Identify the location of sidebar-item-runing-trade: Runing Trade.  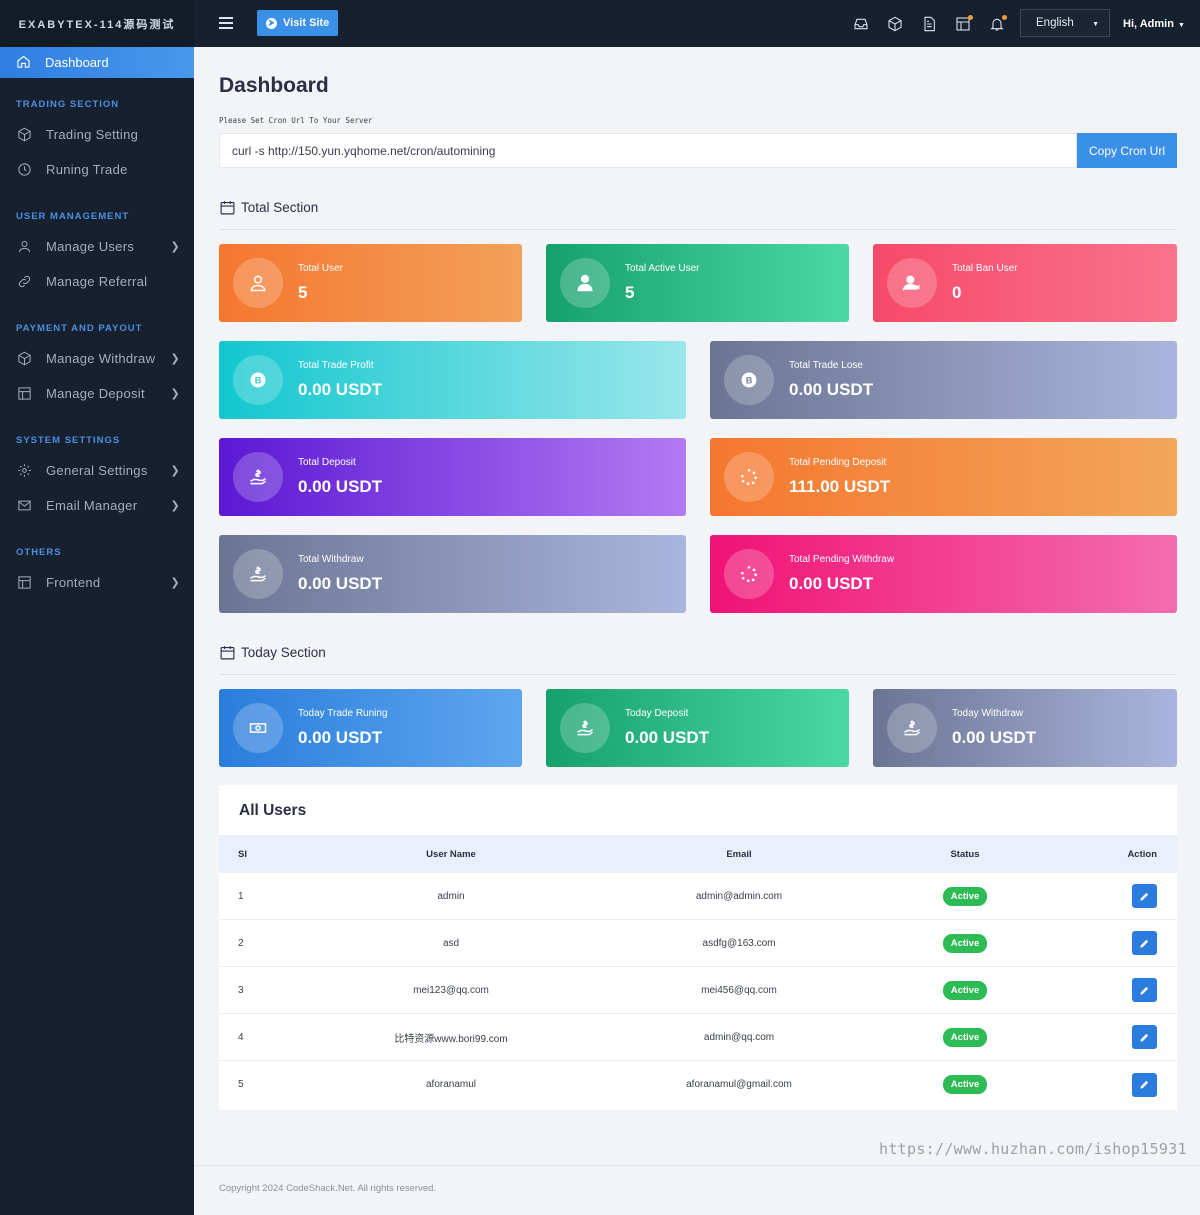
(97, 169).